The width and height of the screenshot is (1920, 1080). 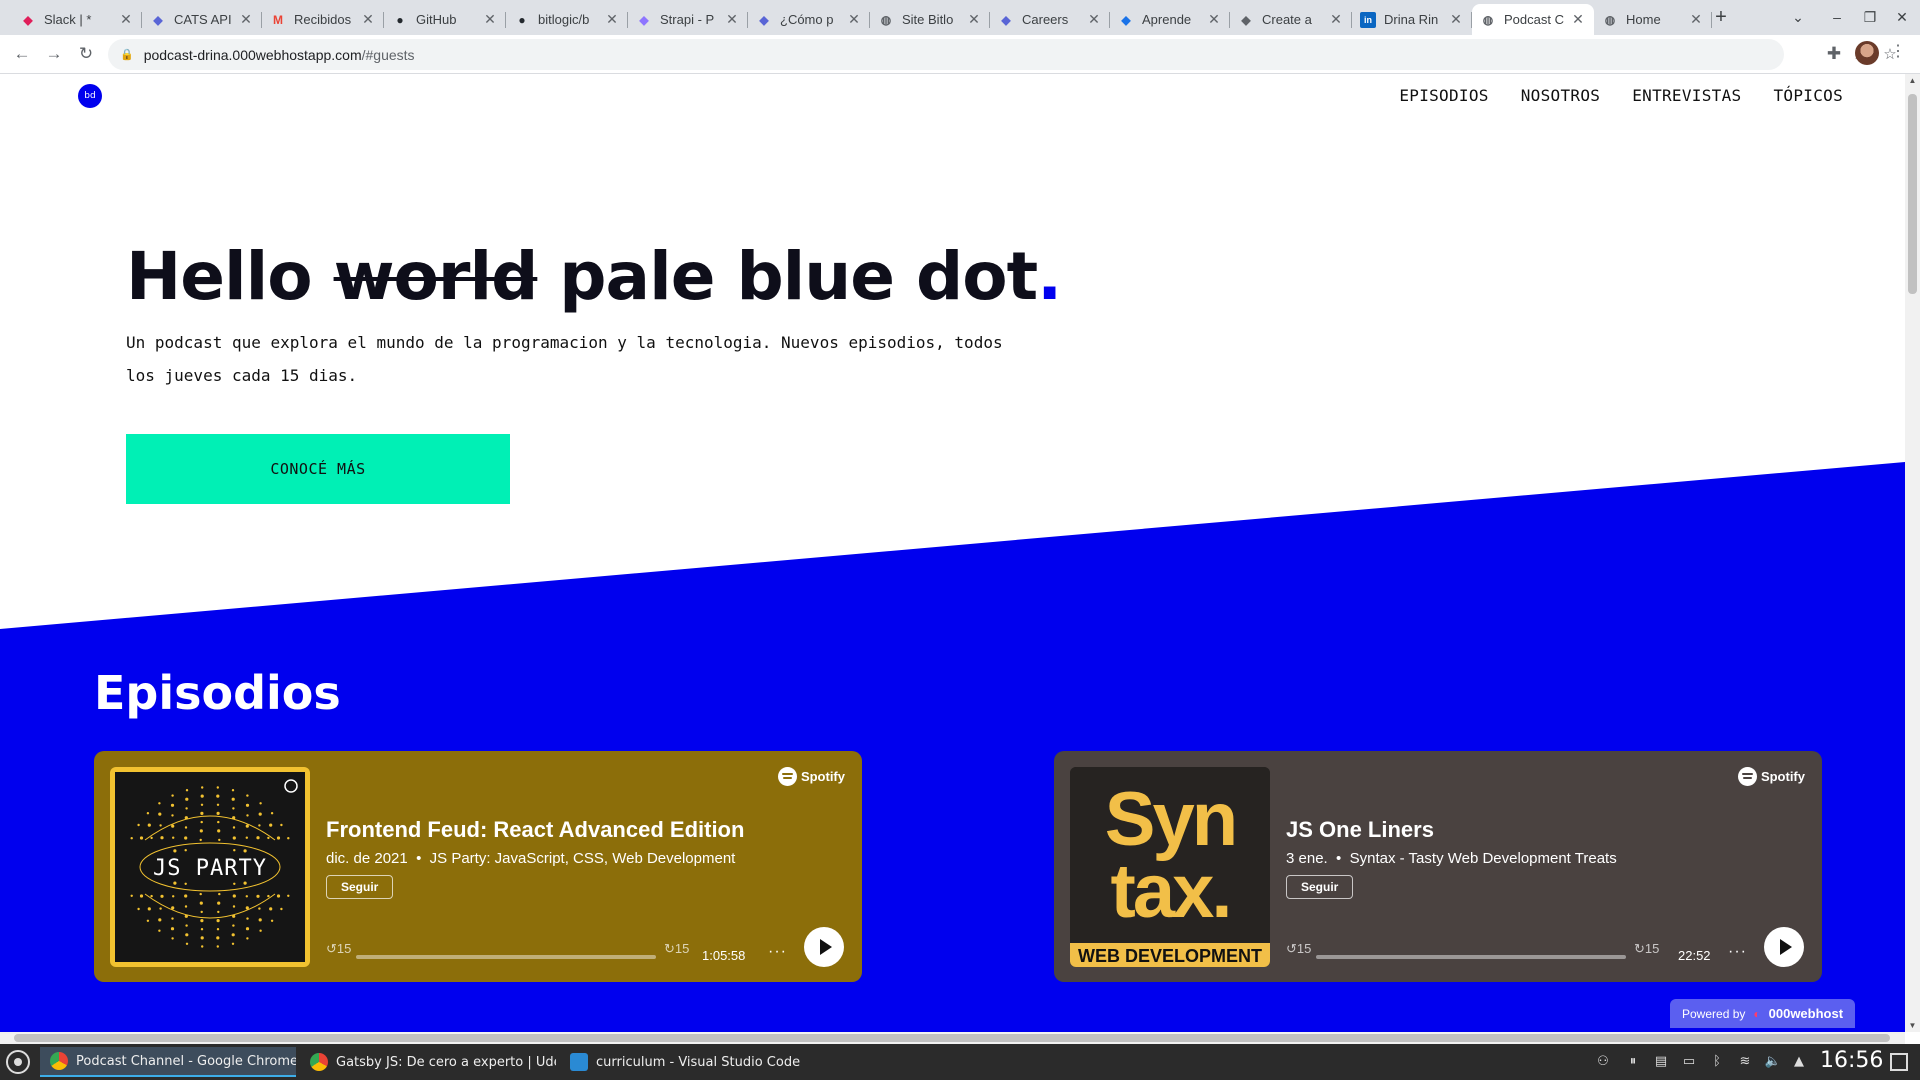 What do you see at coordinates (1661, 1062) in the screenshot?
I see `clipboard-icon: ▤` at bounding box center [1661, 1062].